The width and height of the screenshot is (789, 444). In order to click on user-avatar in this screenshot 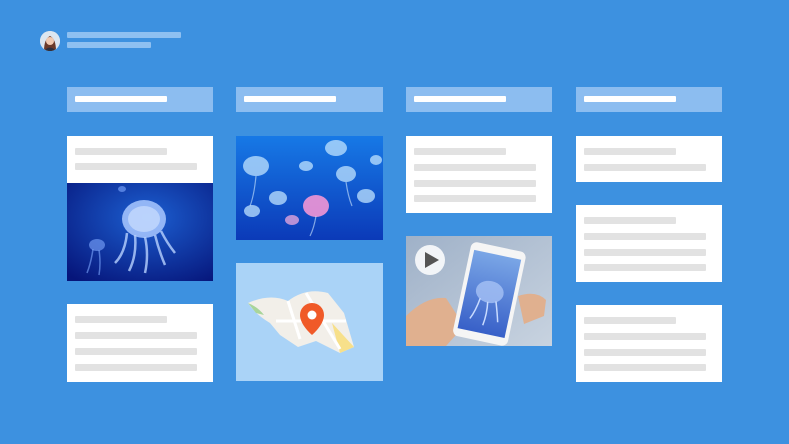, I will do `click(50, 41)`.